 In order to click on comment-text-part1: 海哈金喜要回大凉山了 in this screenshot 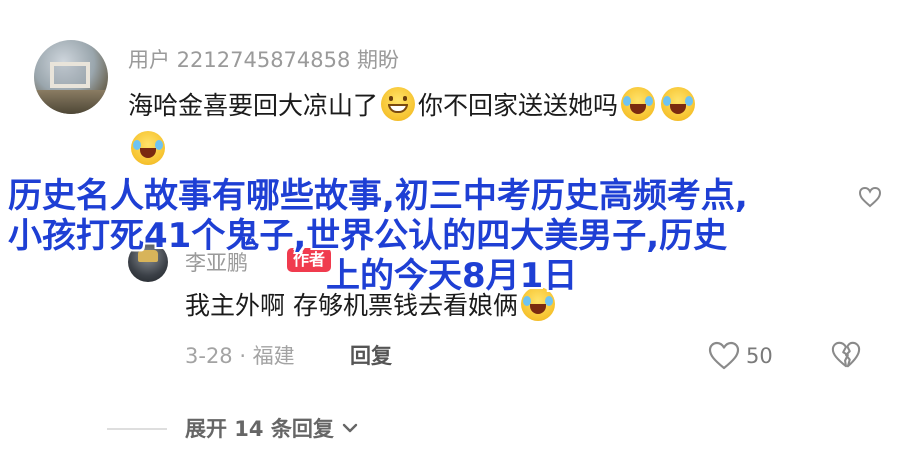, I will do `click(253, 105)`.